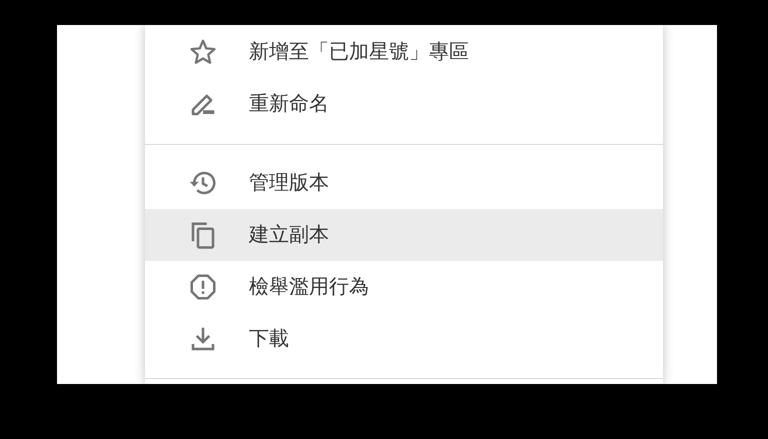 The image size is (768, 439). What do you see at coordinates (404, 104) in the screenshot?
I see `menu-item: 重新命名` at bounding box center [404, 104].